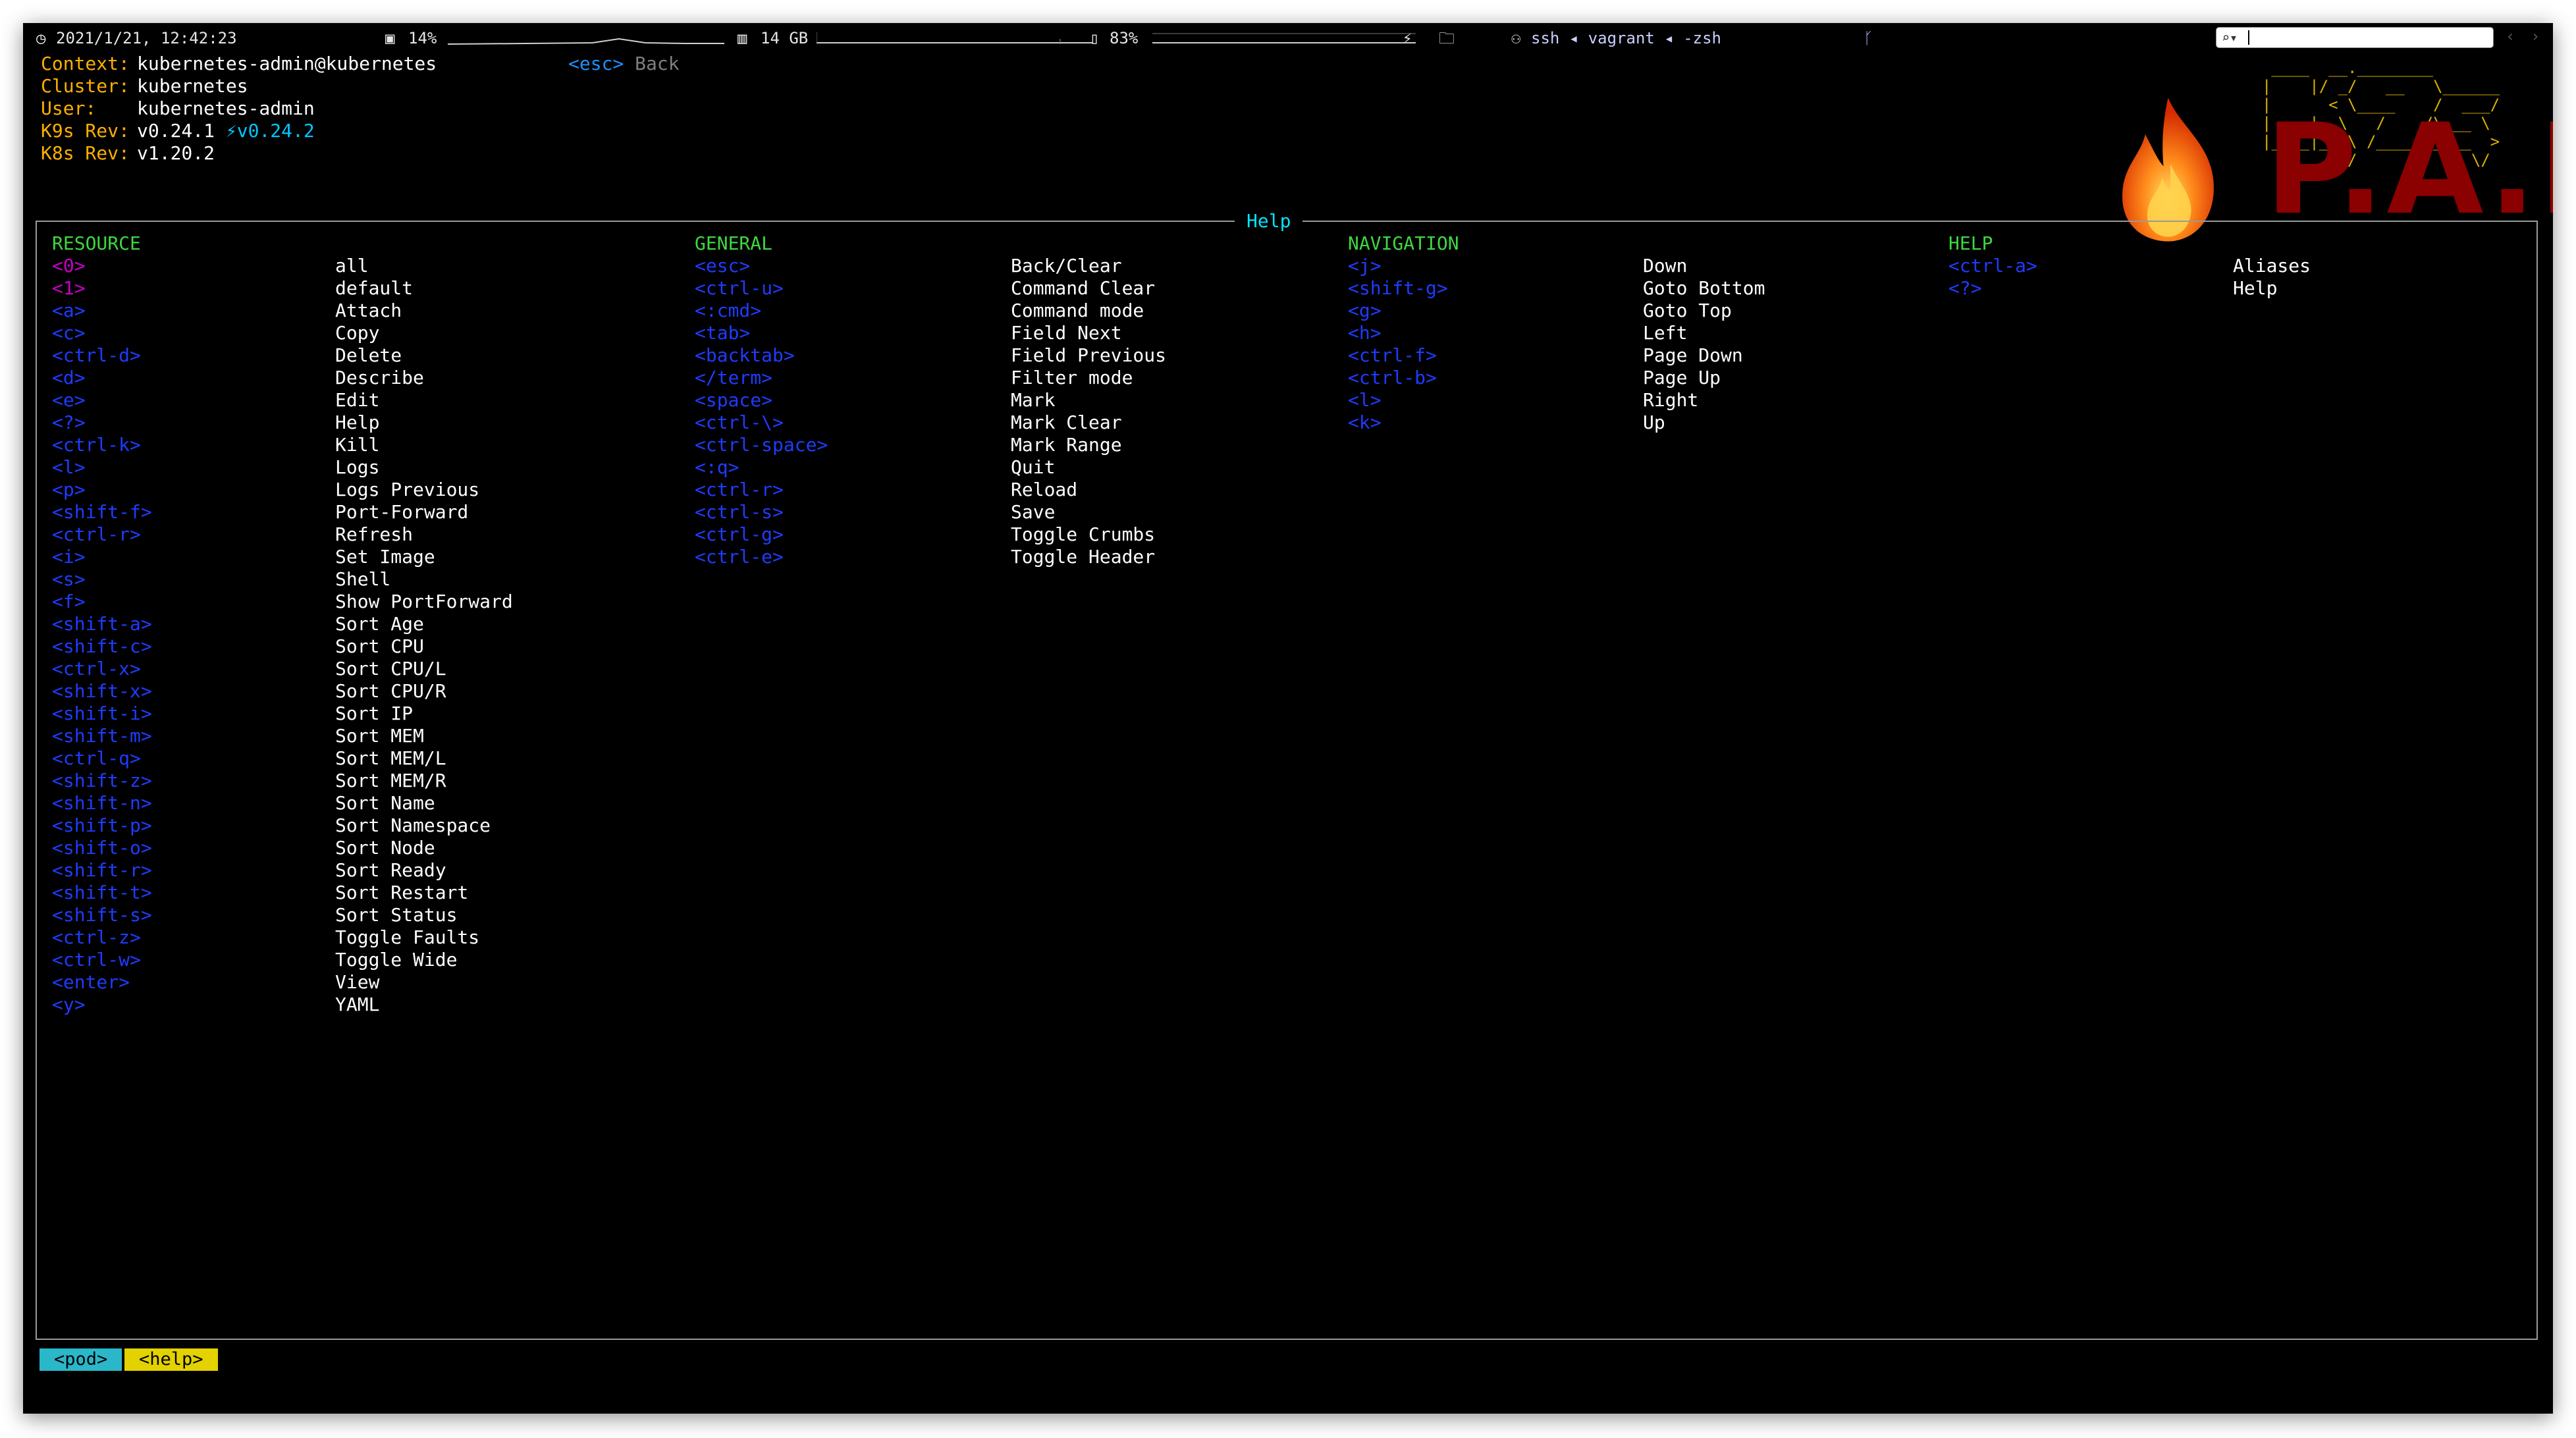  I want to click on shortcut-description: Mark Clear, so click(1066, 422).